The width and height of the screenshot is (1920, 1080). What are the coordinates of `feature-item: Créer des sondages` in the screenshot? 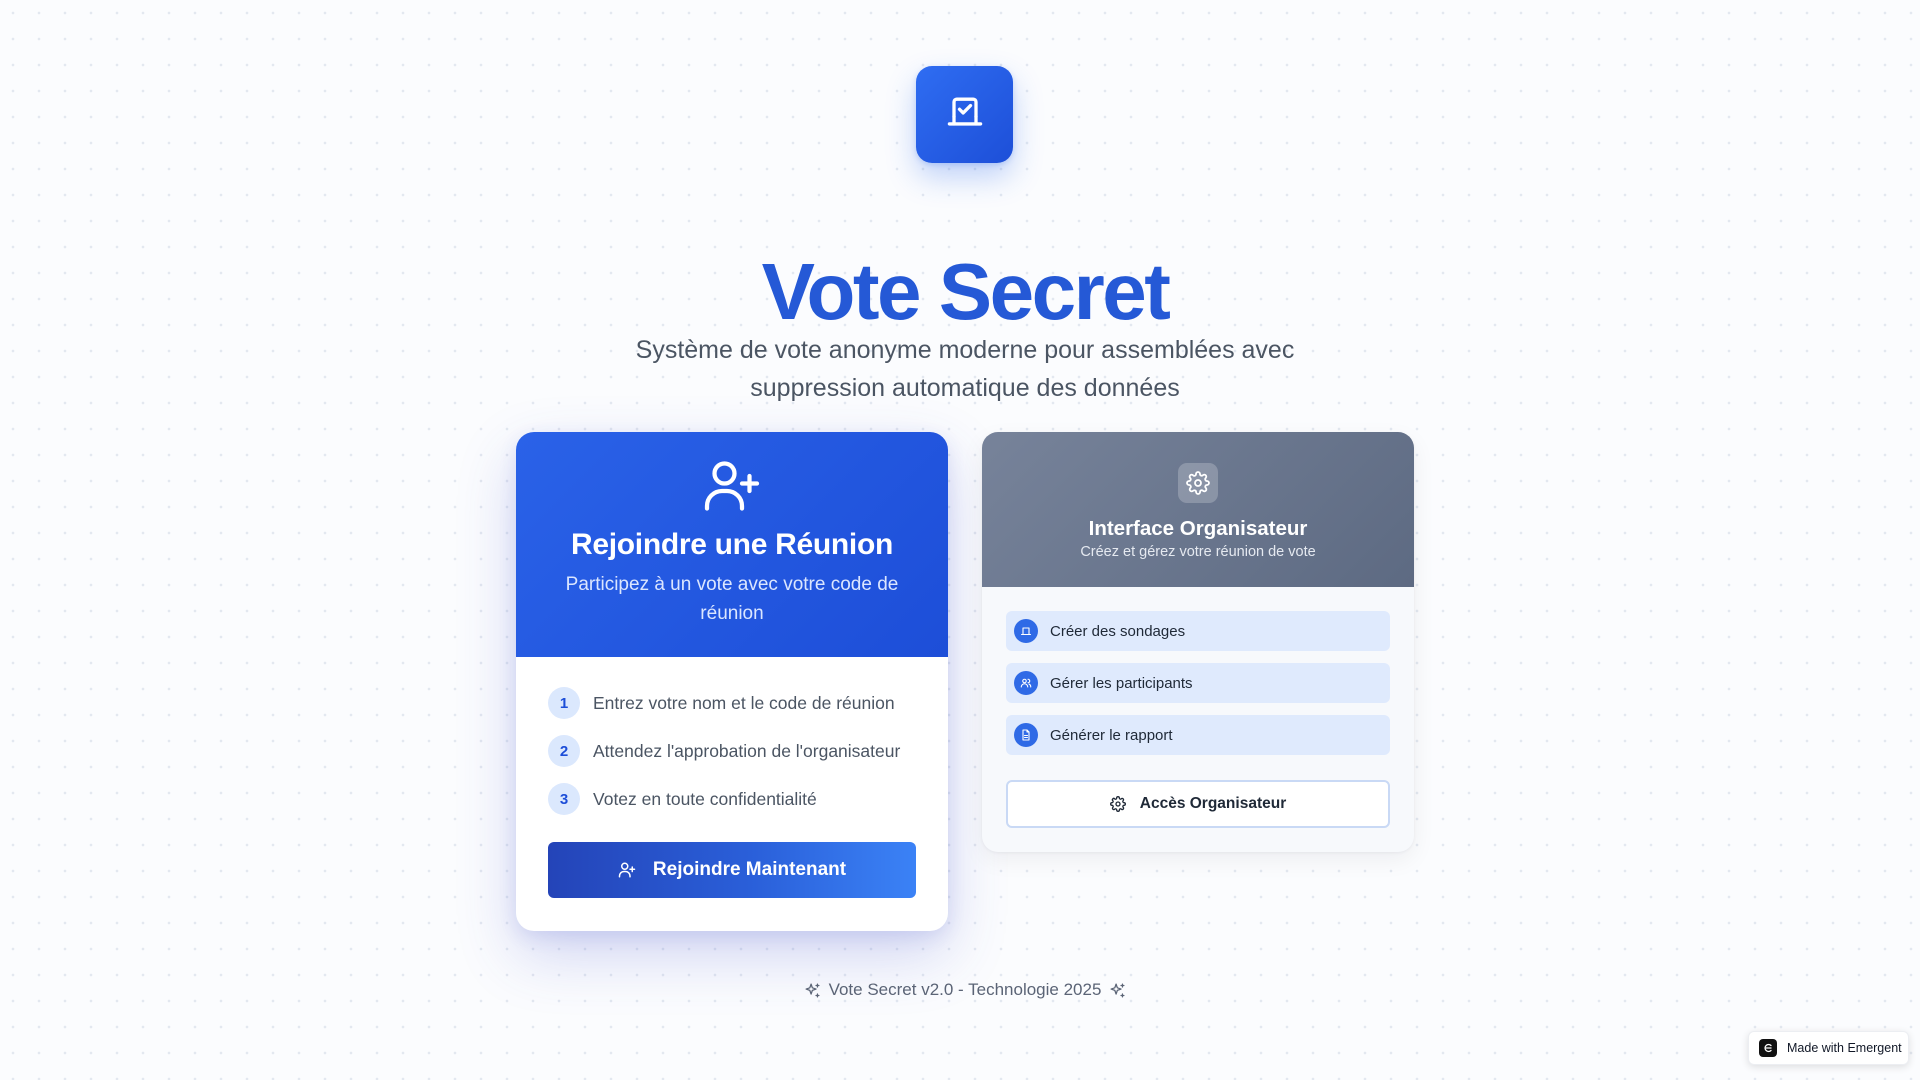 It's located at (1198, 631).